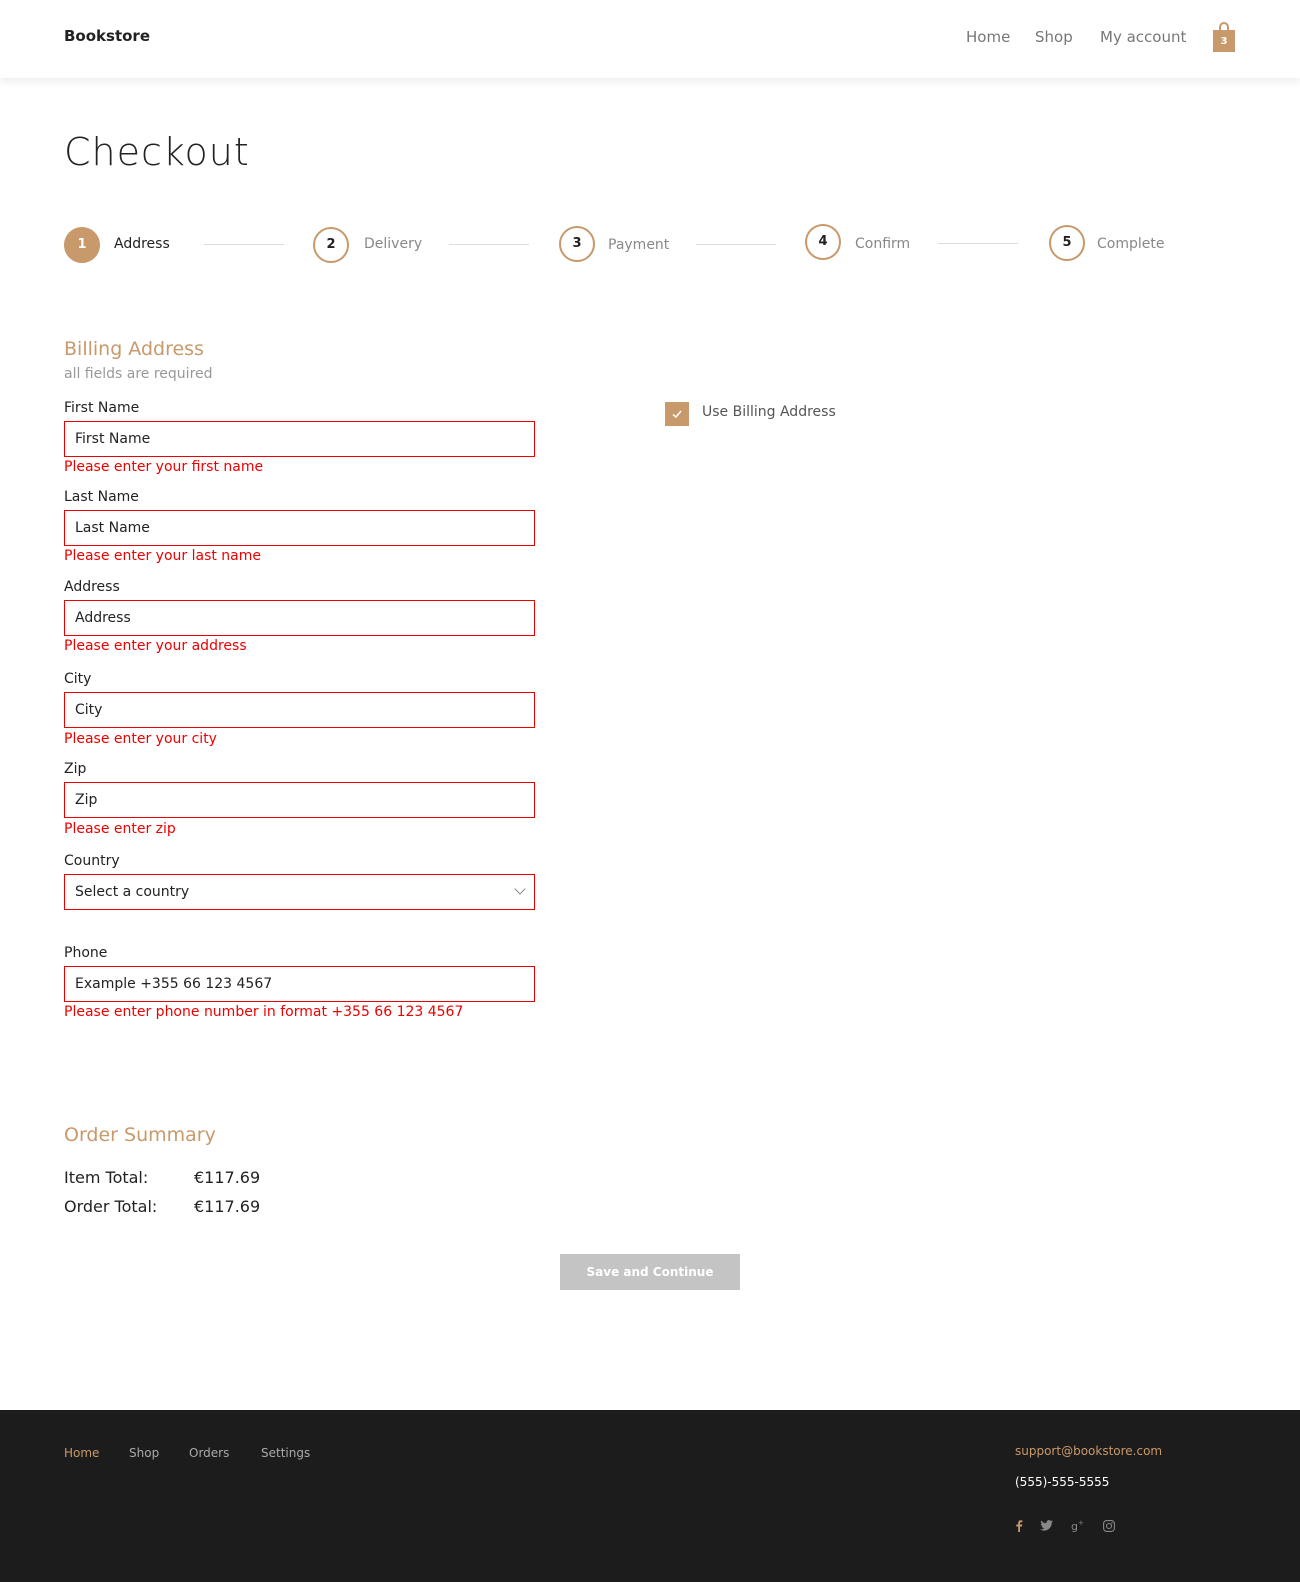  I want to click on support-email-link: support@bookstore.com, so click(1088, 1451).